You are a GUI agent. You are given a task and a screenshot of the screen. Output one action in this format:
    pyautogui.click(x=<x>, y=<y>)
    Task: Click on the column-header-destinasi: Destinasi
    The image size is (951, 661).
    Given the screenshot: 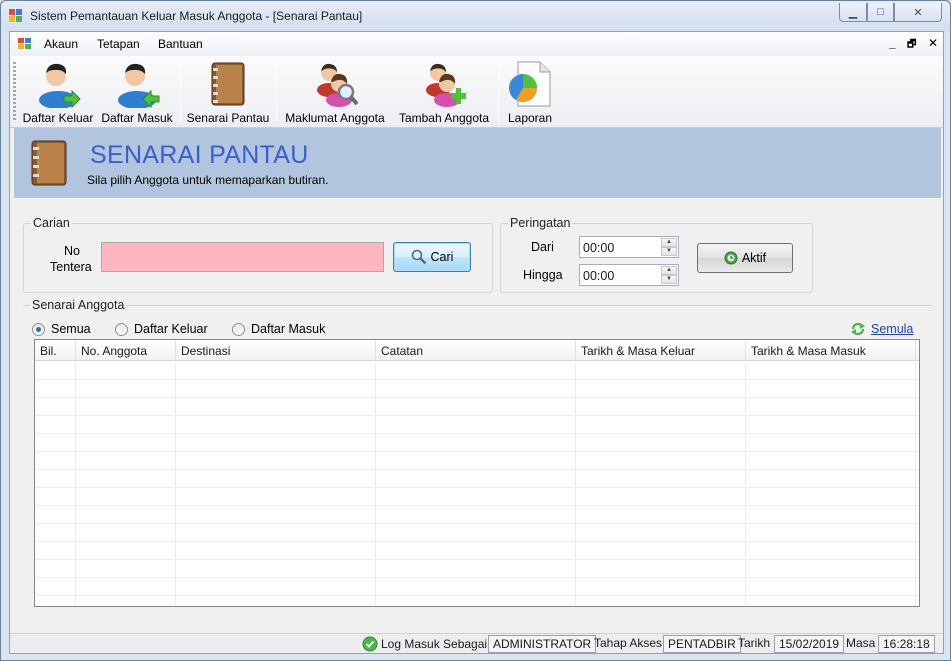 What is the action you would take?
    pyautogui.click(x=276, y=350)
    